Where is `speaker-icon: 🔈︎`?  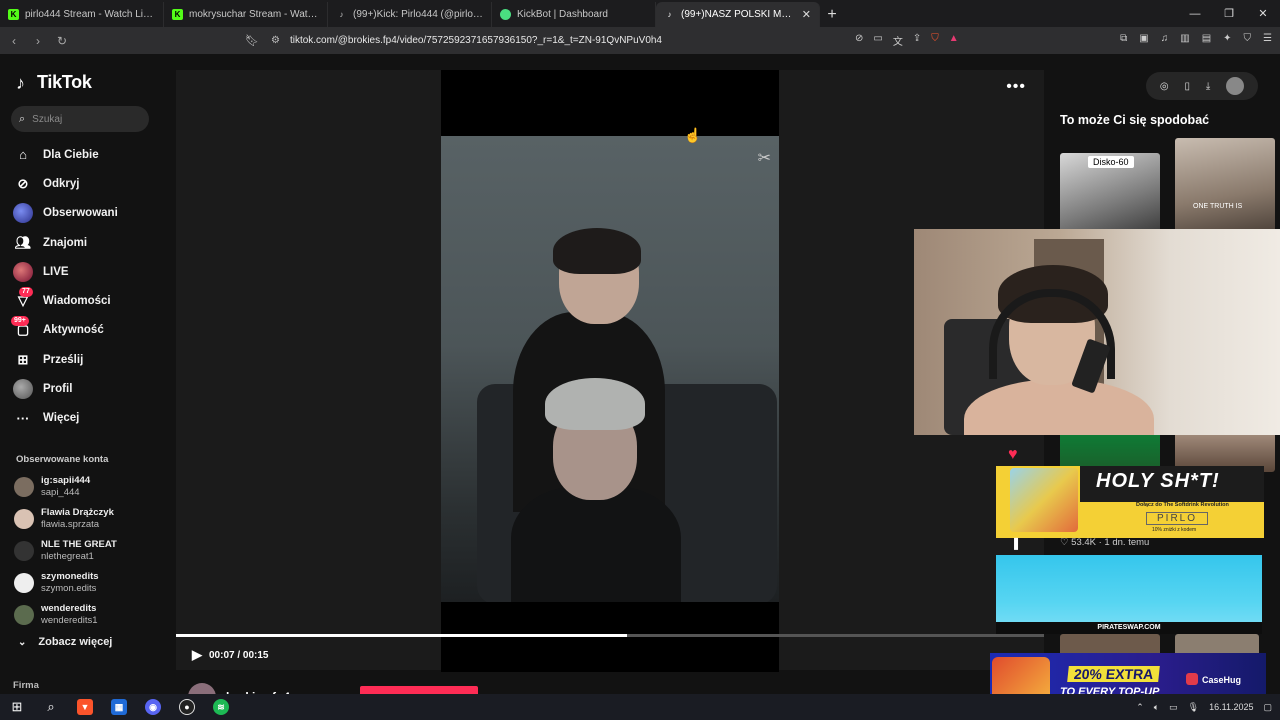
speaker-icon: 🔈︎ is located at coordinates (1156, 707).